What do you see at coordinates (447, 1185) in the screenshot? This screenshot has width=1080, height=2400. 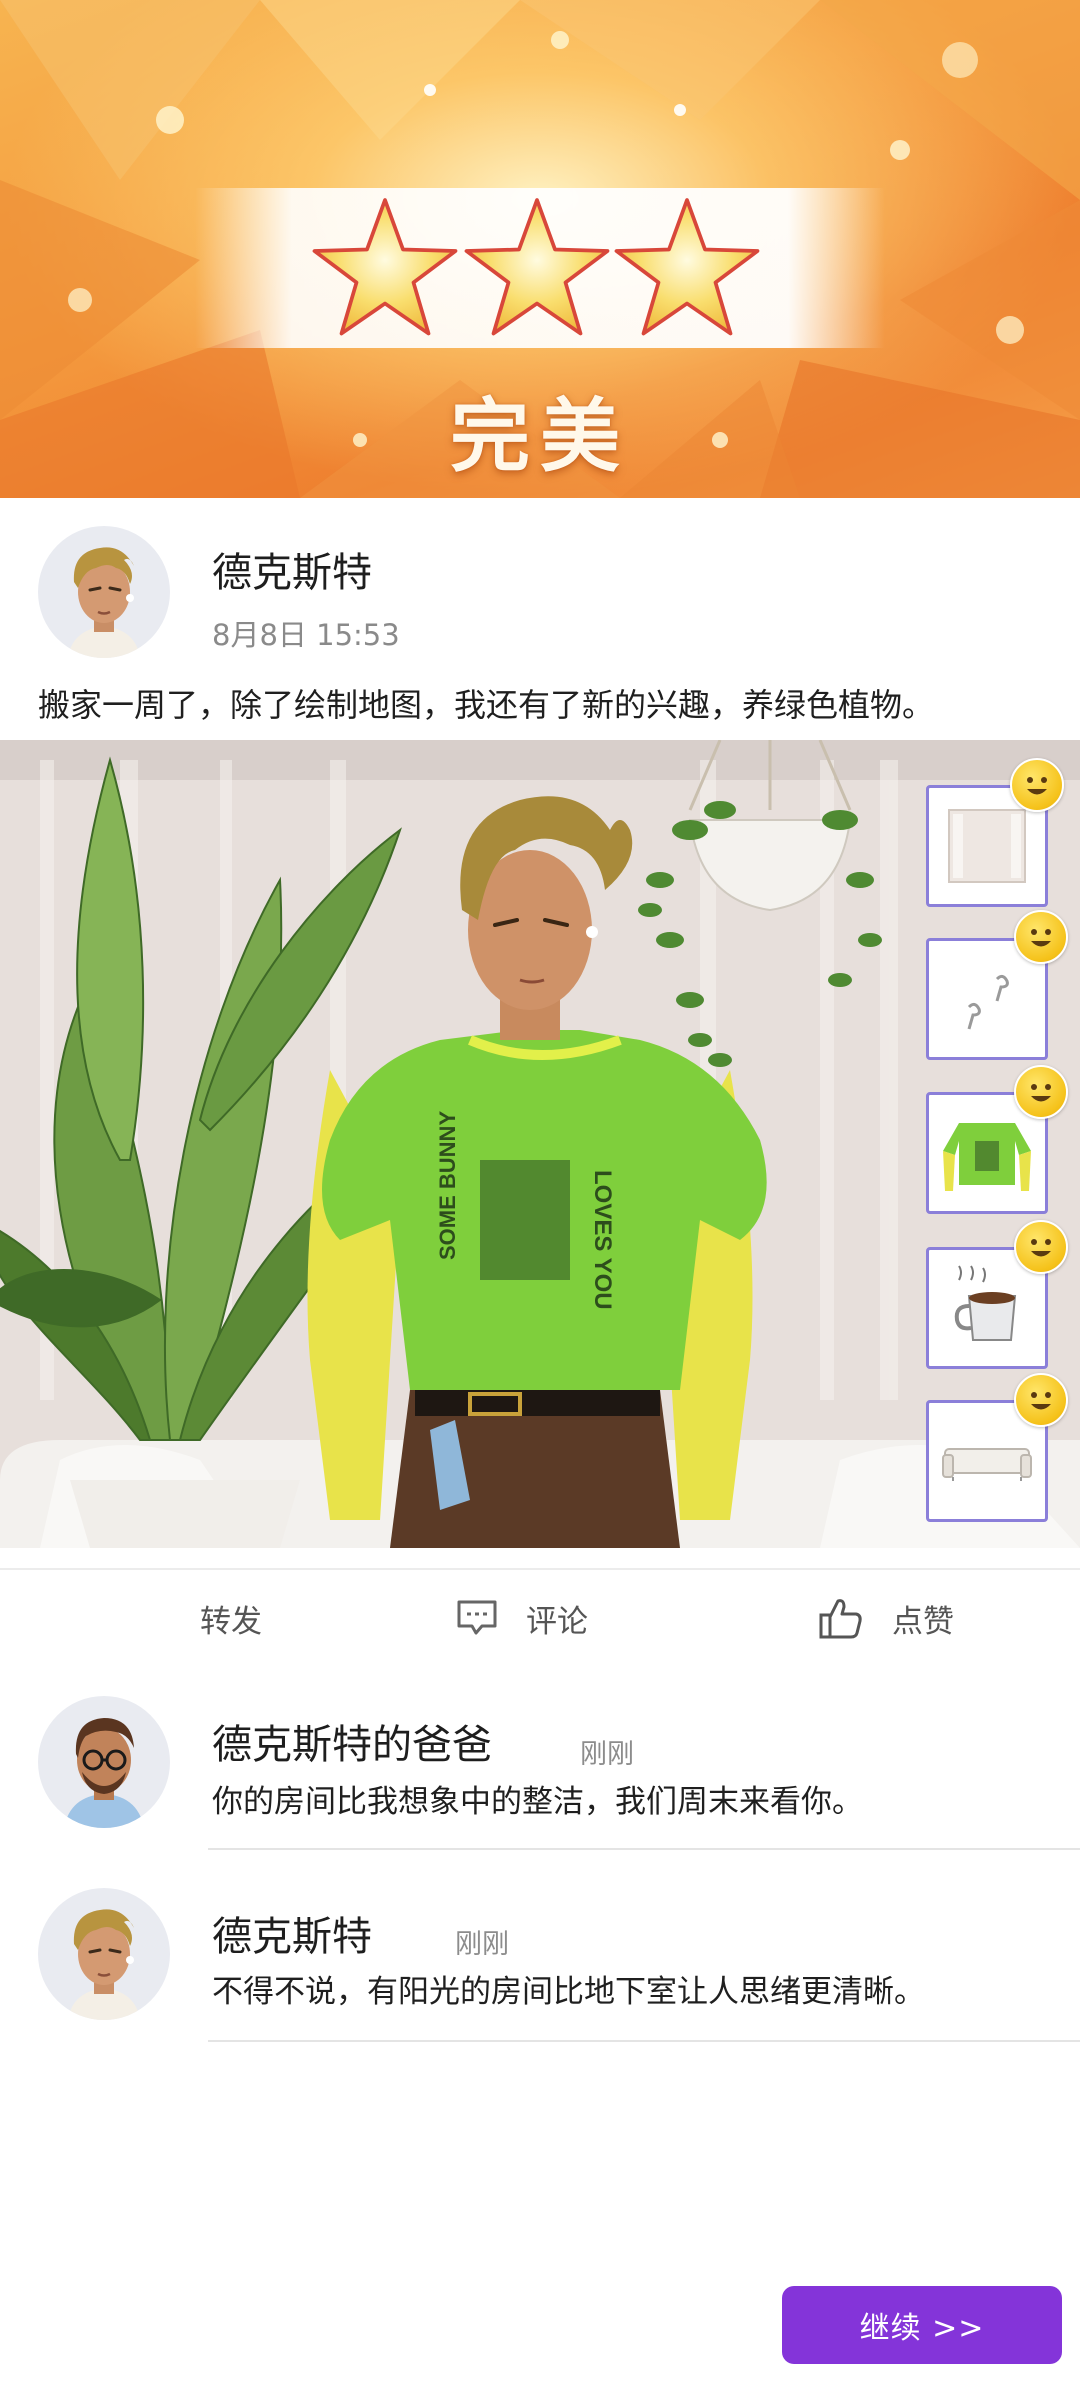 I see `svg-text: SOME BUNNY` at bounding box center [447, 1185].